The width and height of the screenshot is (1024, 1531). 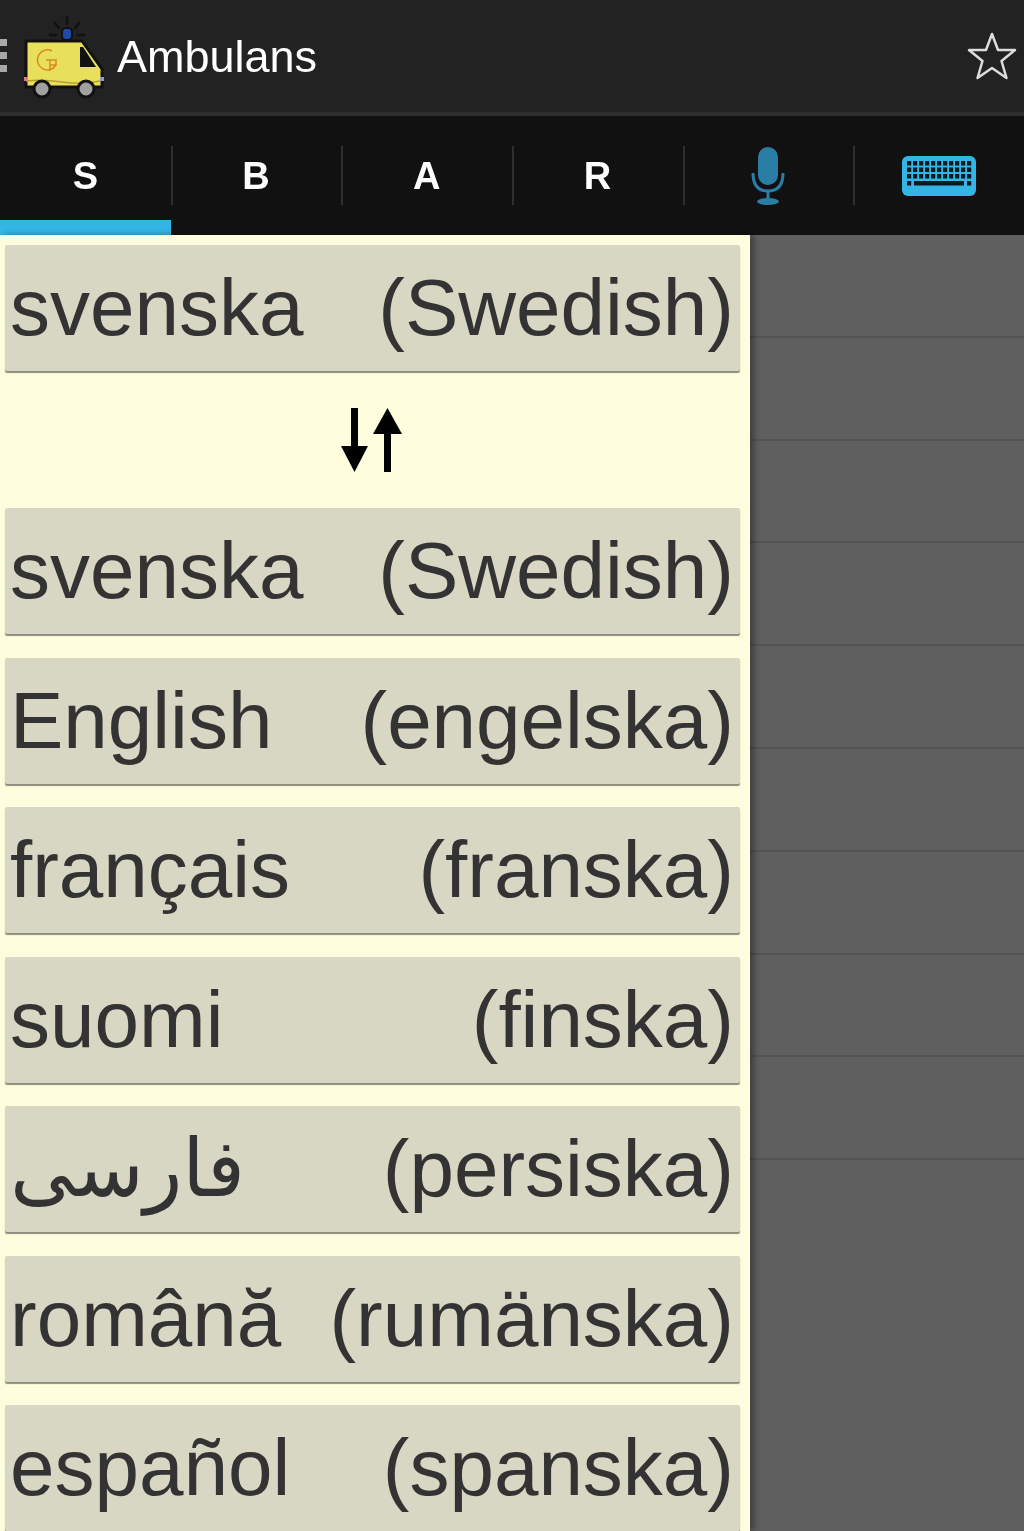 What do you see at coordinates (597, 175) in the screenshot?
I see `tab: R` at bounding box center [597, 175].